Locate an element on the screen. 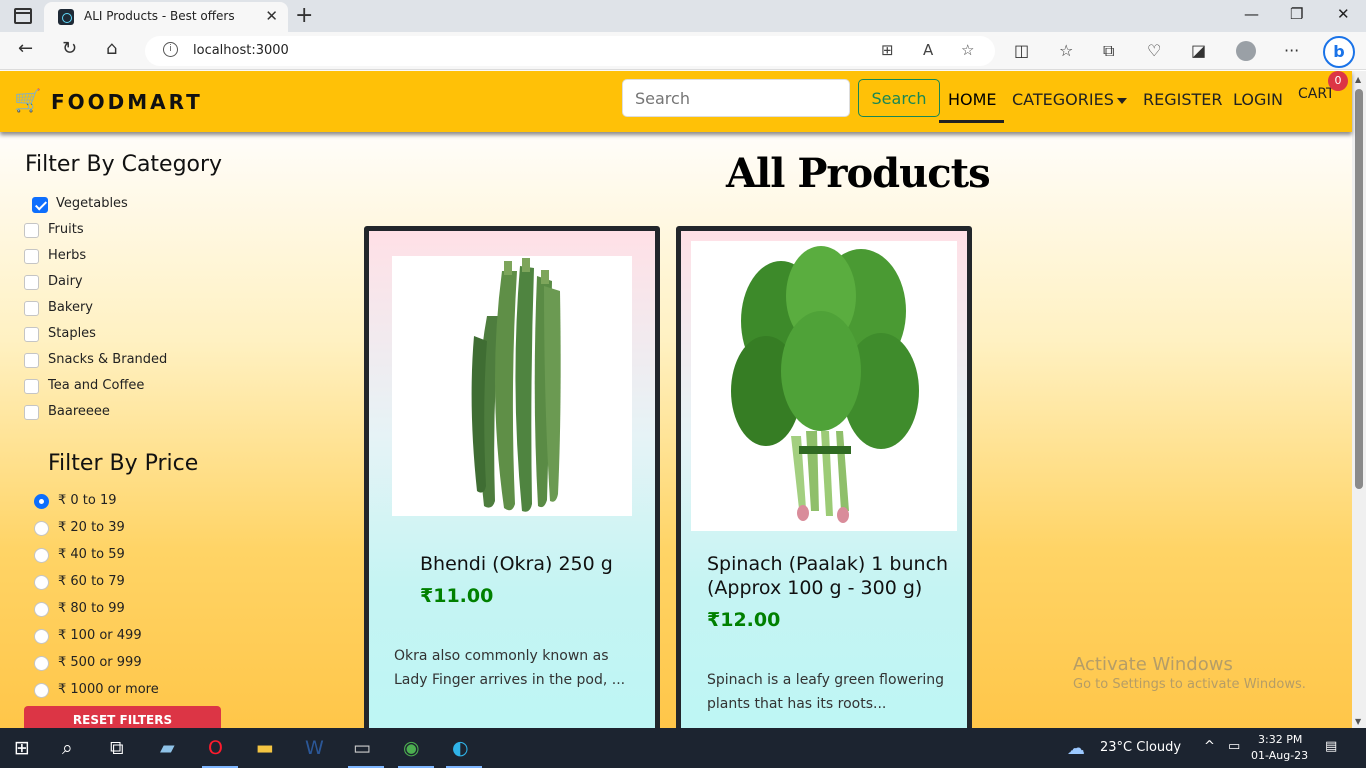 The width and height of the screenshot is (1366, 768). clock-date: 01-Aug-23 is located at coordinates (1279, 755).